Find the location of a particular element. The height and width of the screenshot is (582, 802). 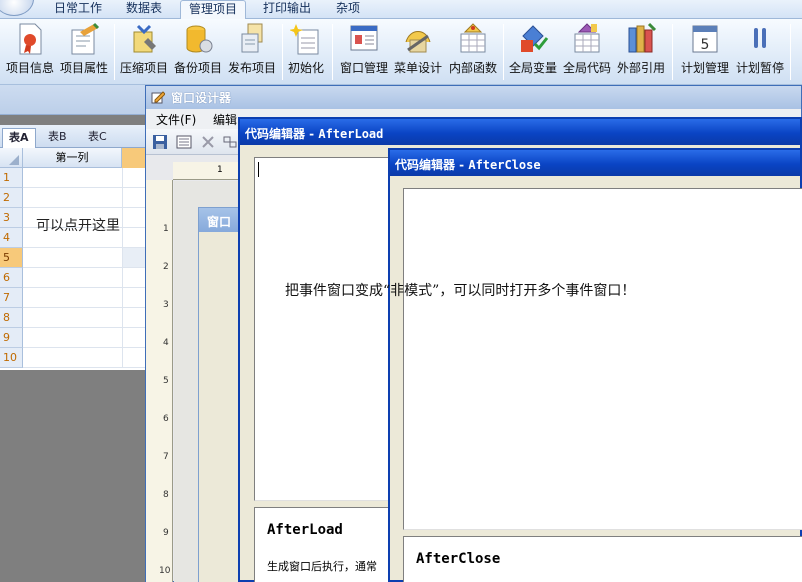

compress-project-button: 压缩项目 is located at coordinates (144, 52).